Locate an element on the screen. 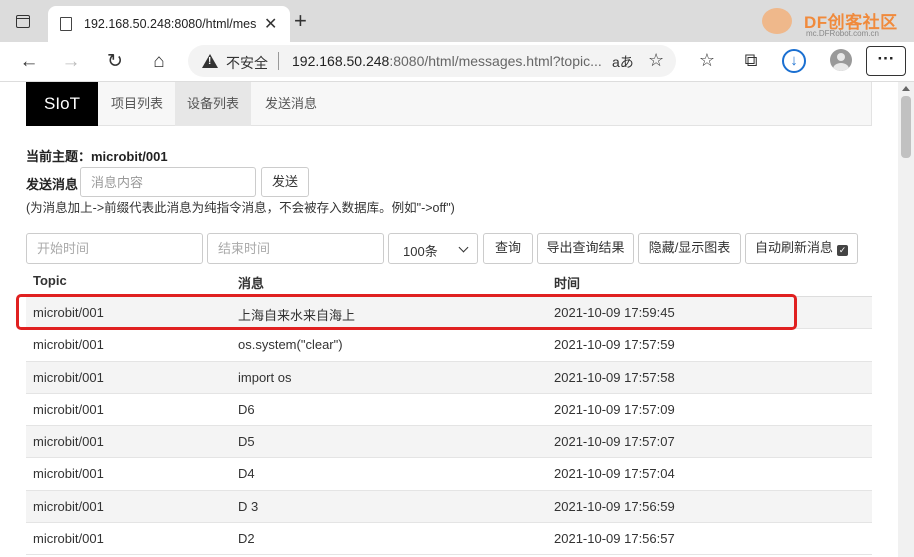  favorites-icon: ☆ is located at coordinates (707, 60).